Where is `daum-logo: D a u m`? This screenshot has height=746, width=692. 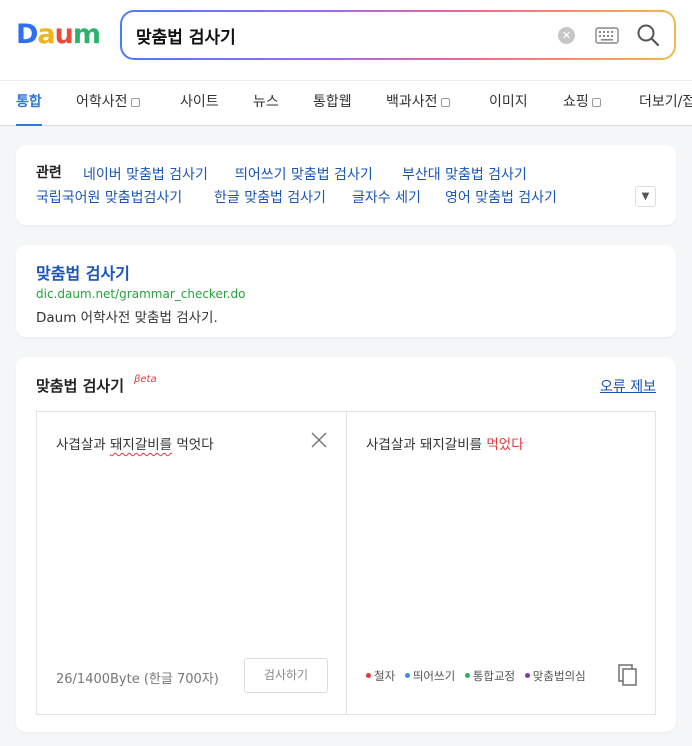 daum-logo: D a u m is located at coordinates (58, 34).